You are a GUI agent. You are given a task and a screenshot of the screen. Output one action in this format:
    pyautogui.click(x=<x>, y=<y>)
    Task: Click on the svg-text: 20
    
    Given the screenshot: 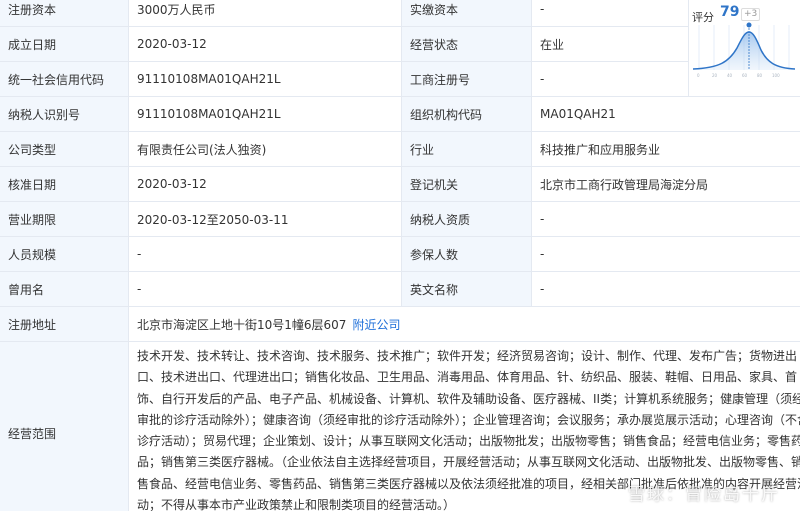 What is the action you would take?
    pyautogui.click(x=715, y=75)
    